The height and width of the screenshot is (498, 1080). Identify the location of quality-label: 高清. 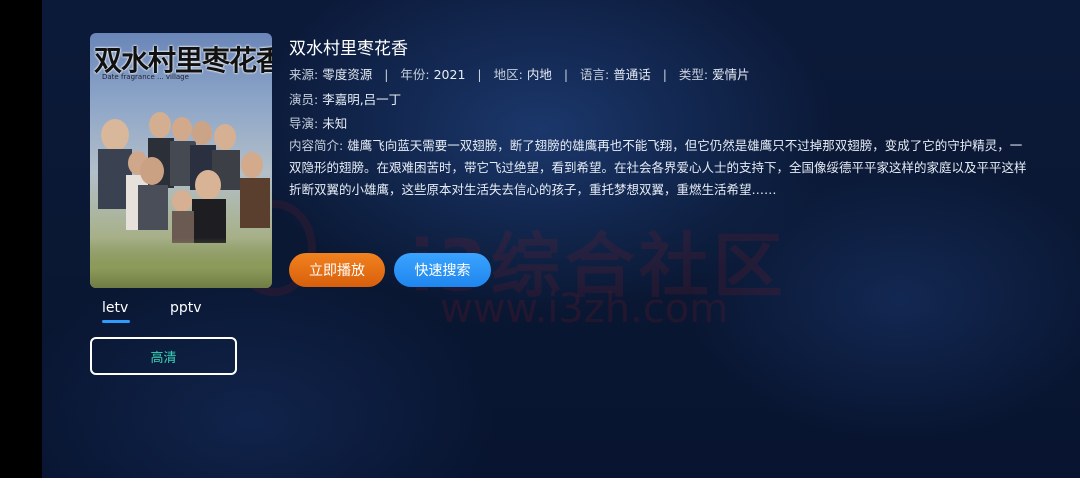
(163, 358).